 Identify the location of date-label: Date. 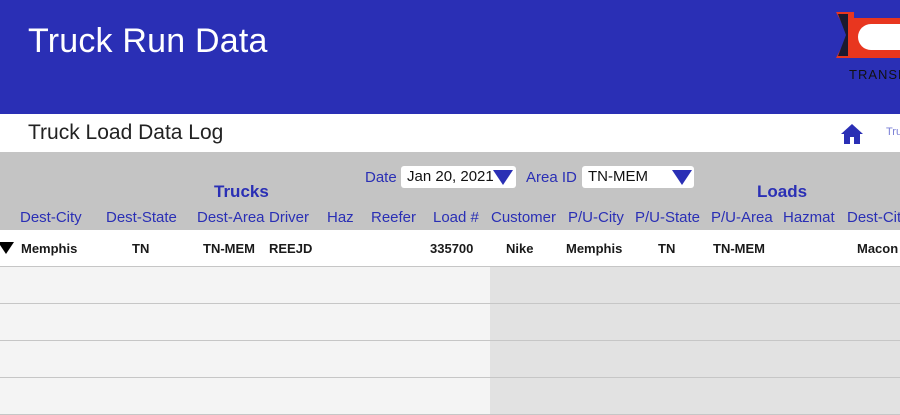
(381, 177).